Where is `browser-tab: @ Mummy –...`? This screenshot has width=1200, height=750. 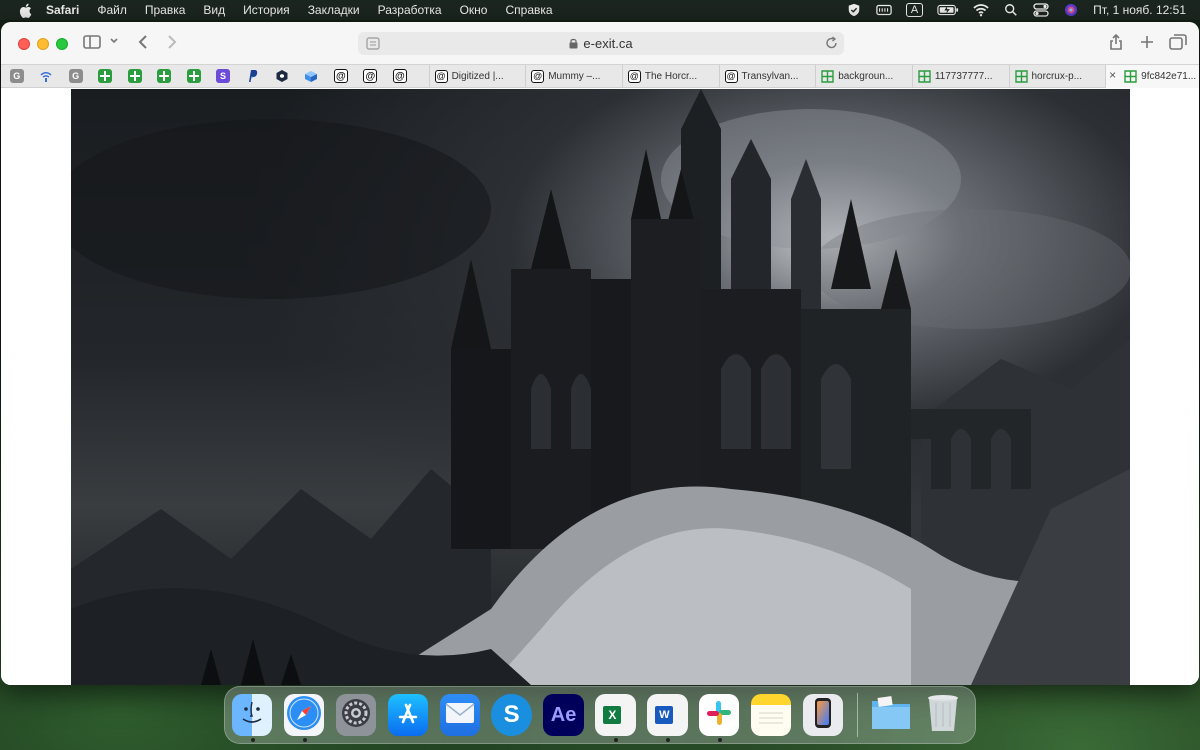
browser-tab: @ Mummy –... is located at coordinates (573, 76).